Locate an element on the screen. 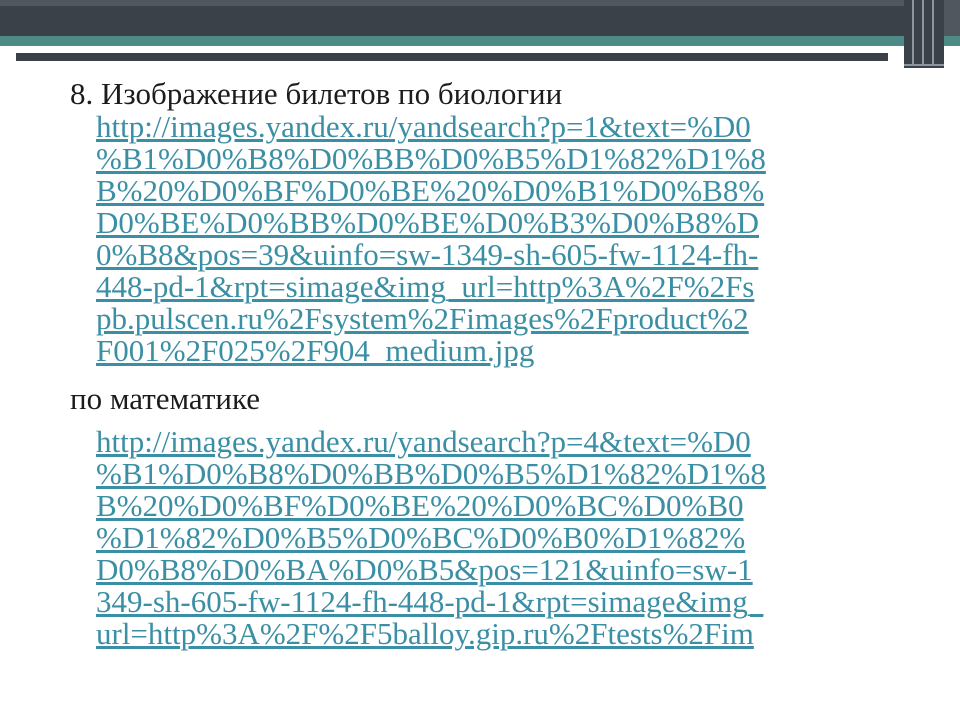 This screenshot has height=720, width=960. heading-math: по математике is located at coordinates (165, 398).